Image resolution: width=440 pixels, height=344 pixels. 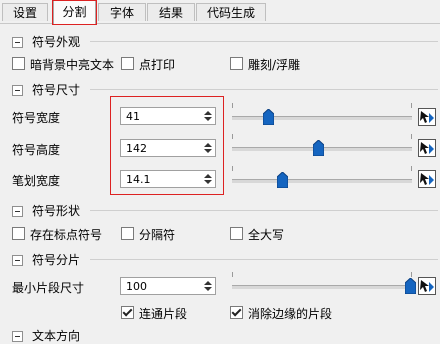 I want to click on tab-label: 结果, so click(x=170, y=13).